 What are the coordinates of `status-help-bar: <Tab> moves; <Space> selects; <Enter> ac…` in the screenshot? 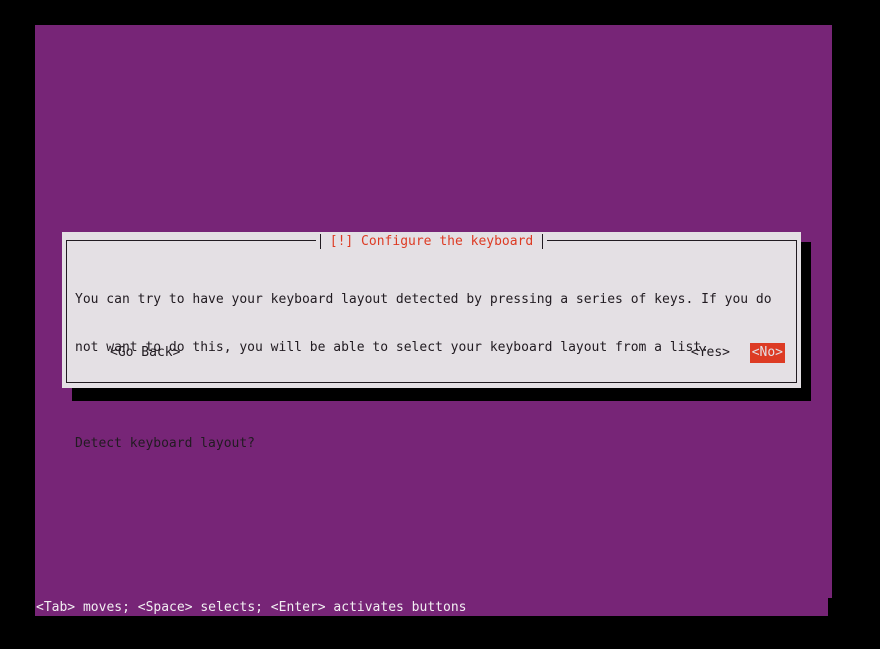 It's located at (251, 607).